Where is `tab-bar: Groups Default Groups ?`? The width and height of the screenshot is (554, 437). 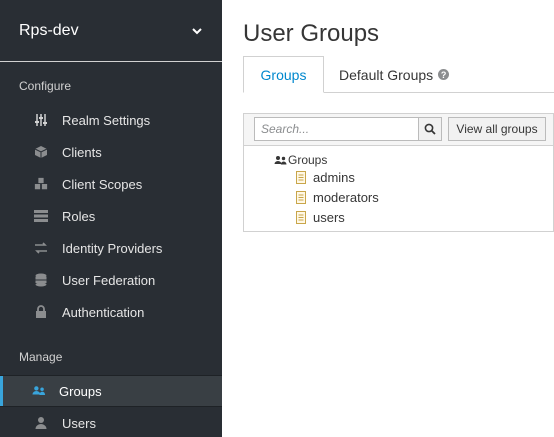
tab-bar: Groups Default Groups ? is located at coordinates (398, 74).